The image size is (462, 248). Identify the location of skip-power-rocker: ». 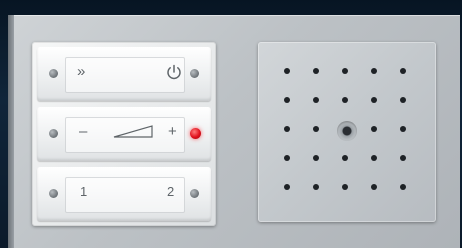
(124, 74).